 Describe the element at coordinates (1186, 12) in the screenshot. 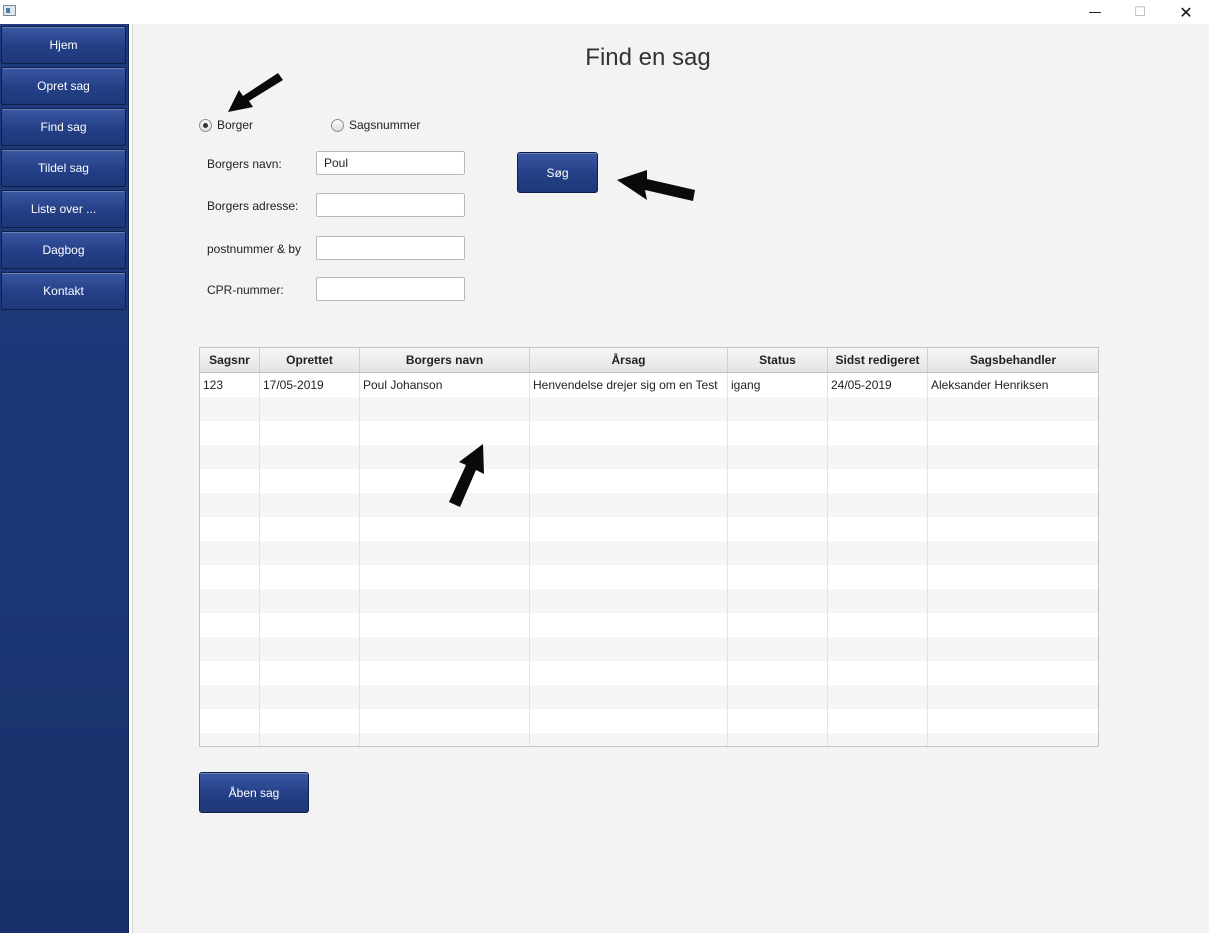

I see `close-icon: ✕` at that location.